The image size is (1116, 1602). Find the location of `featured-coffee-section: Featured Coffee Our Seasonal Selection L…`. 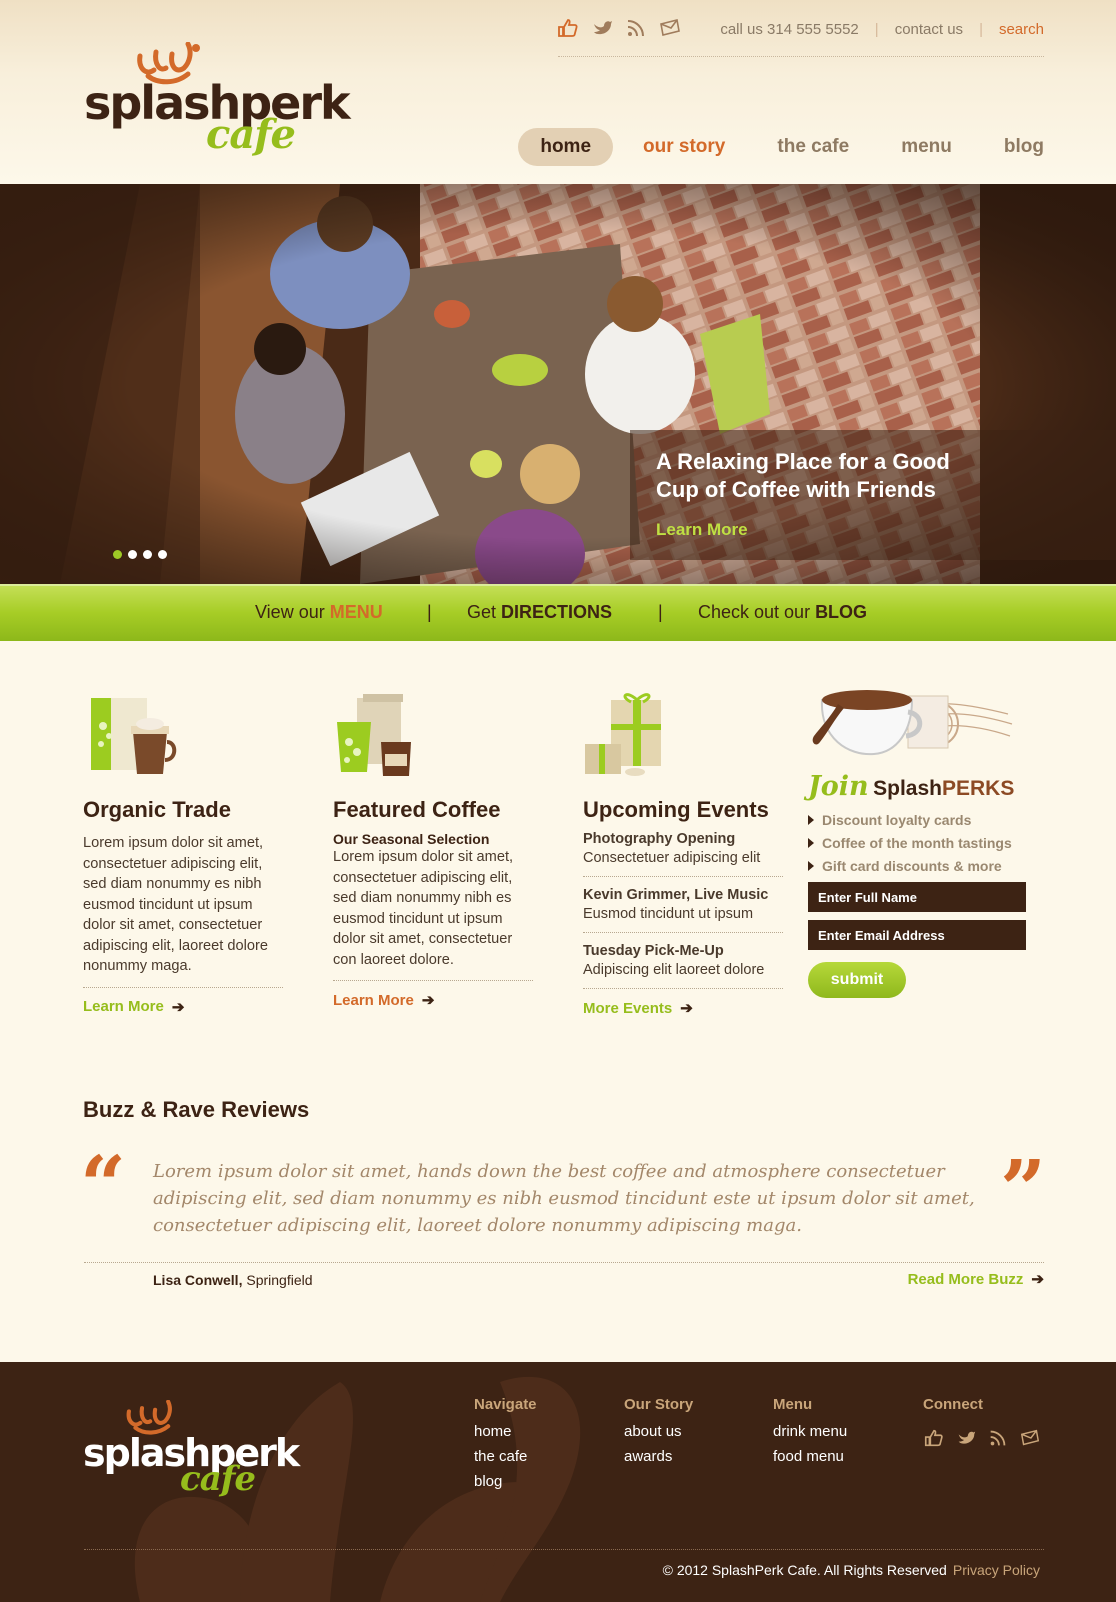

featured-coffee-section: Featured Coffee Our Seasonal Selection L… is located at coordinates (433, 850).